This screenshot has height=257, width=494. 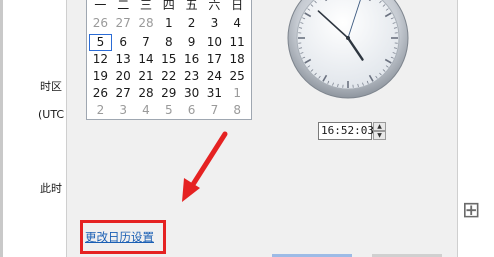 What do you see at coordinates (191, 93) in the screenshot?
I see `calendar-day: 30` at bounding box center [191, 93].